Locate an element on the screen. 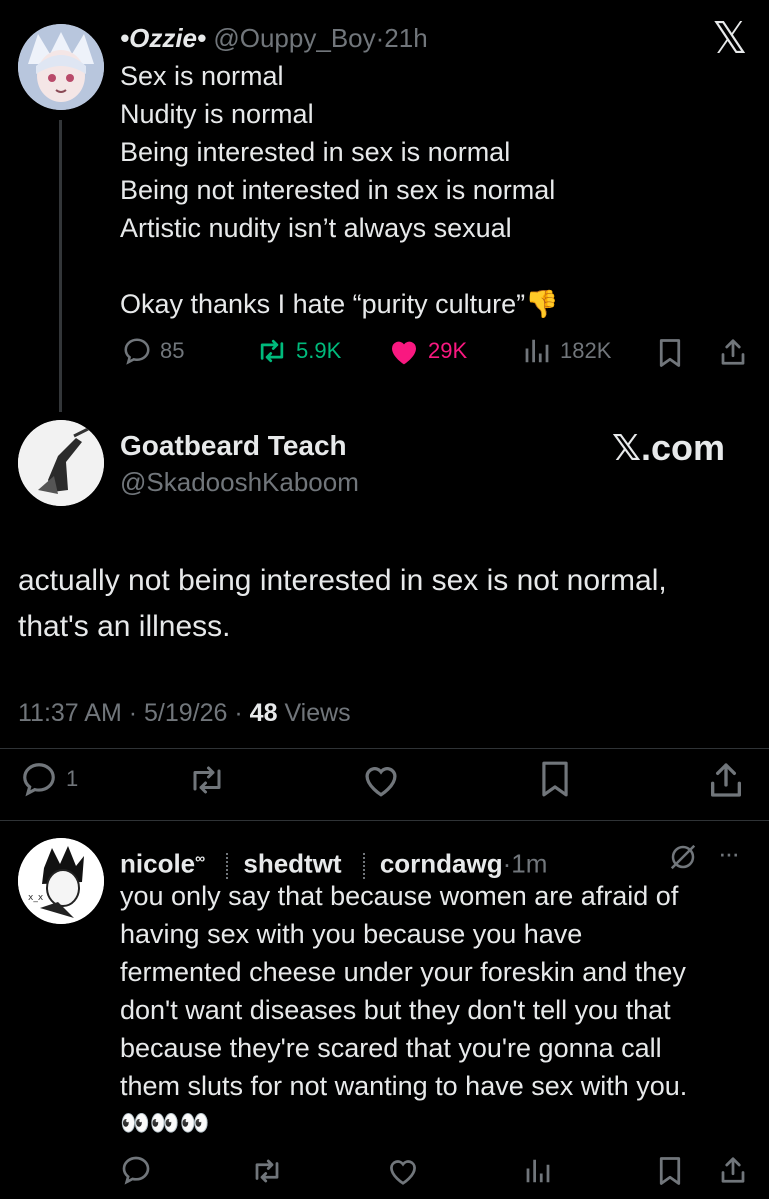 This screenshot has height=1199, width=769. goatbeard-display-name: Goatbeard Teach is located at coordinates (233, 446).